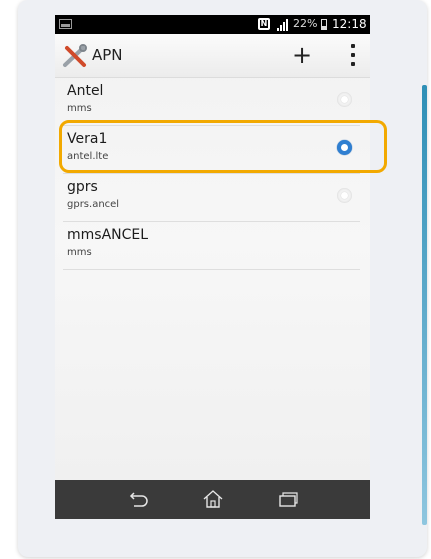 The width and height of the screenshot is (431, 559). Describe the element at coordinates (75, 55) in the screenshot. I see `tools-icon` at that location.